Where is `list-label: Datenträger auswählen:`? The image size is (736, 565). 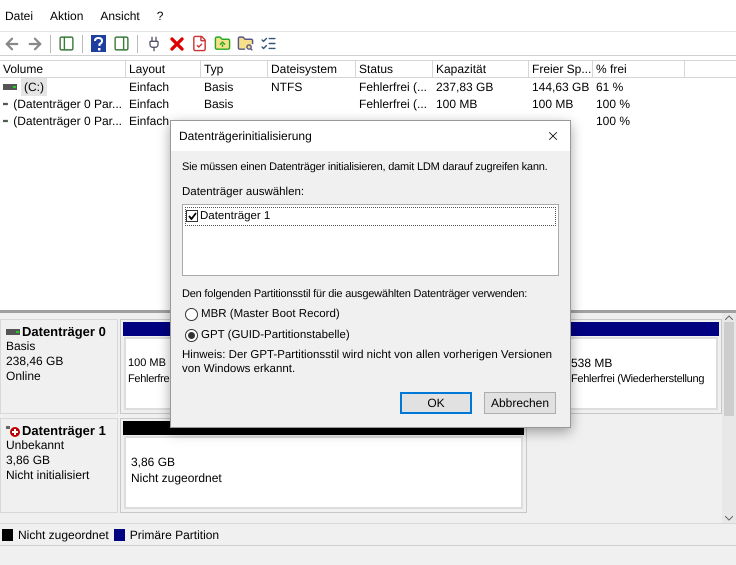 list-label: Datenträger auswählen: is located at coordinates (244, 192).